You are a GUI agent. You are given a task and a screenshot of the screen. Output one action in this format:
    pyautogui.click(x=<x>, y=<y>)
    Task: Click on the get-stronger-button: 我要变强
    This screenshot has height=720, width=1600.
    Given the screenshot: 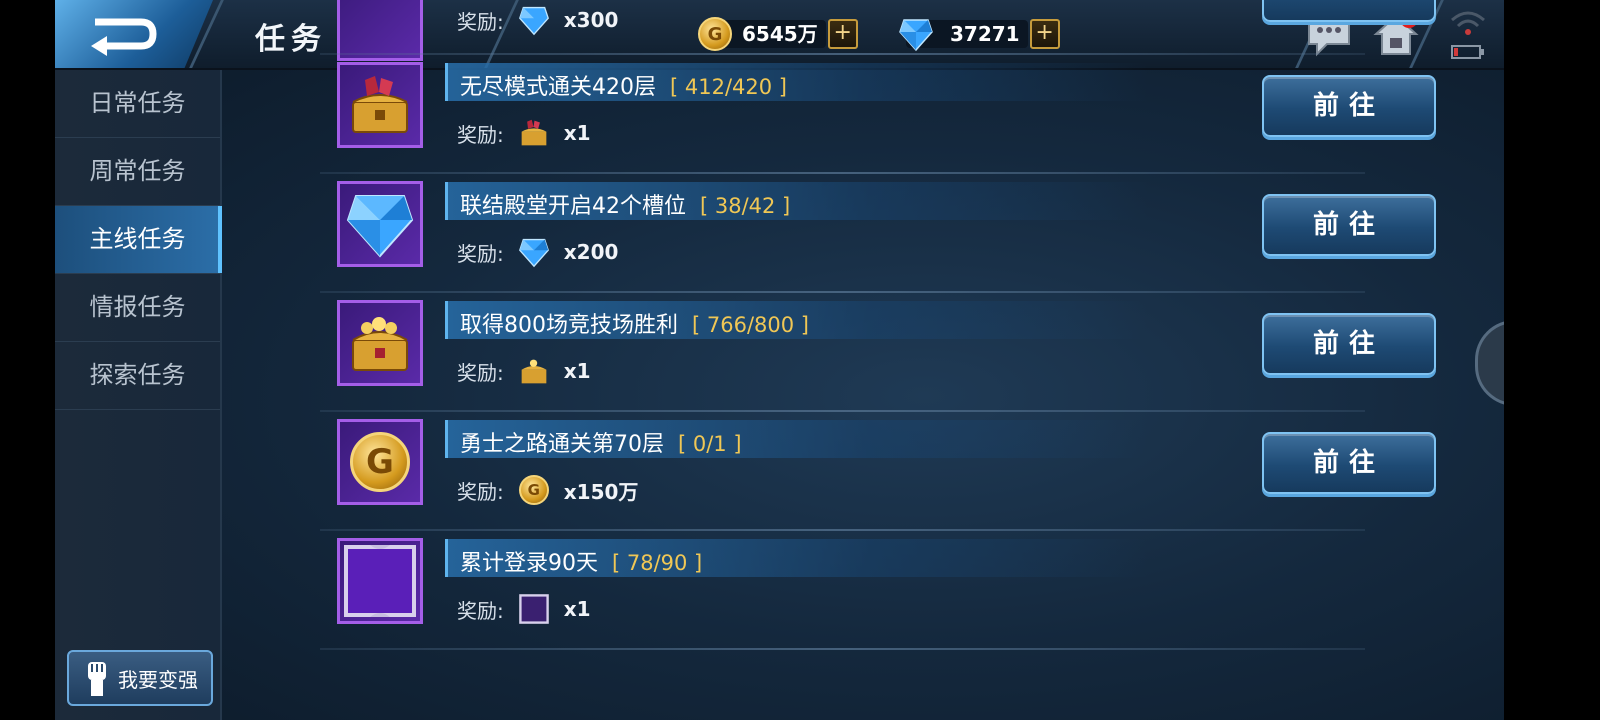 What is the action you would take?
    pyautogui.click(x=140, y=678)
    